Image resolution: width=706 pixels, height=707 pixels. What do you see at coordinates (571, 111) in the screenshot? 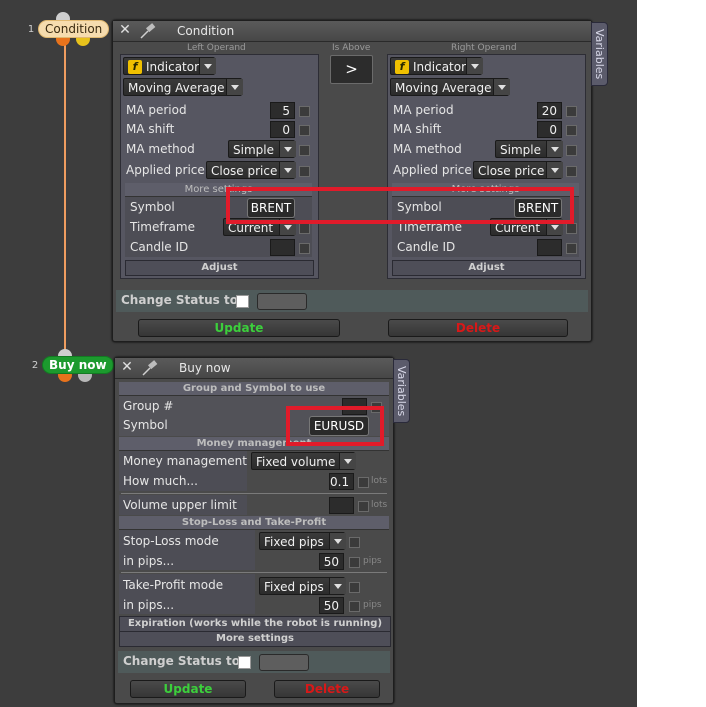
I see `right-ma-period-checkbox` at bounding box center [571, 111].